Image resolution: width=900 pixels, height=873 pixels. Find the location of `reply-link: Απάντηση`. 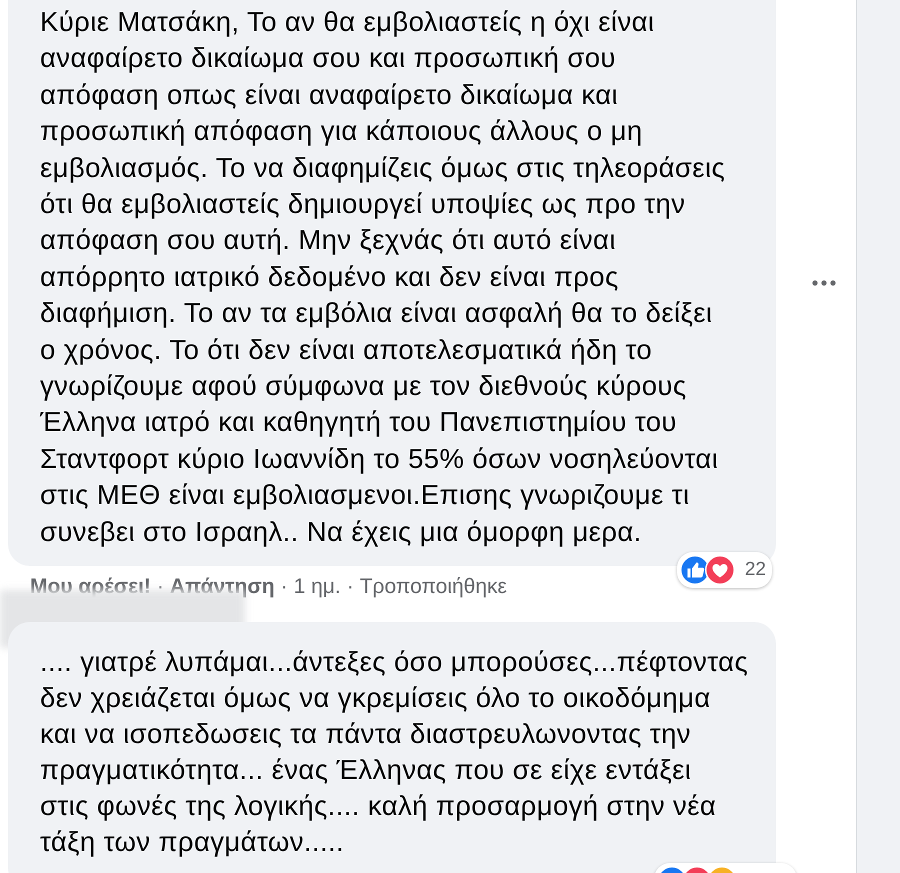

reply-link: Απάντηση is located at coordinates (222, 587).